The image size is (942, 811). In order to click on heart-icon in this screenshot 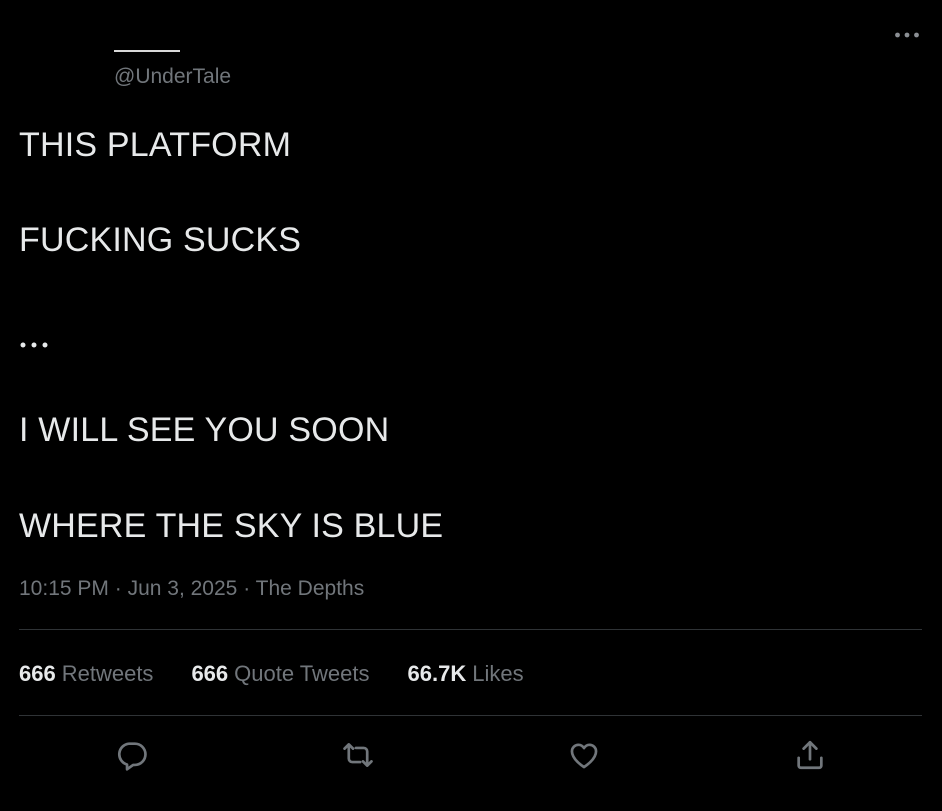, I will do `click(584, 756)`.